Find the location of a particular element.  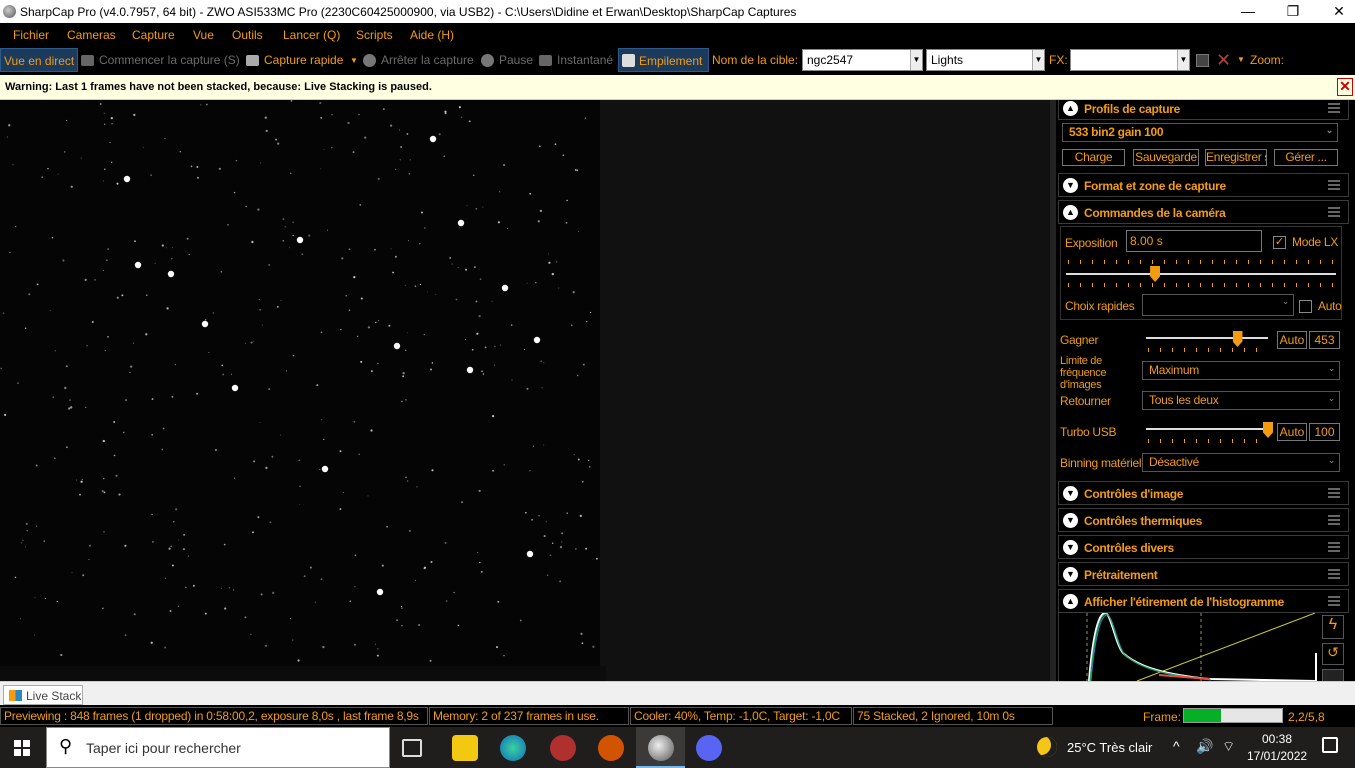

quick-capture-button: Capture rapide is located at coordinates (303, 60).